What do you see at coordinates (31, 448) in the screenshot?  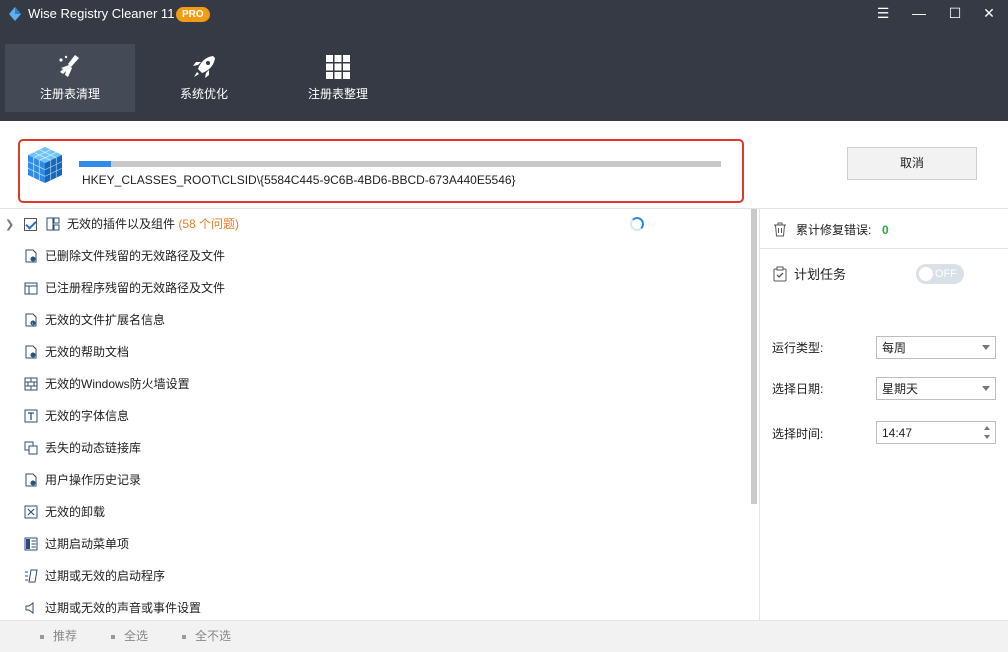 I see `dll-icon` at bounding box center [31, 448].